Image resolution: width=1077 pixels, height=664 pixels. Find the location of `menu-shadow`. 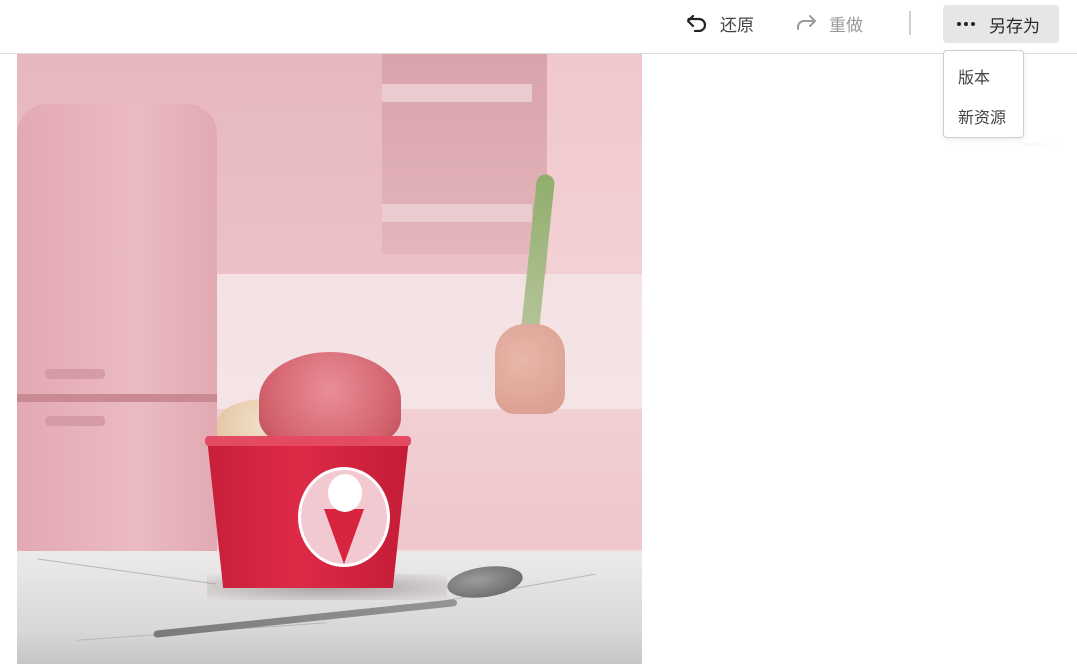

menu-shadow is located at coordinates (1042, 144).